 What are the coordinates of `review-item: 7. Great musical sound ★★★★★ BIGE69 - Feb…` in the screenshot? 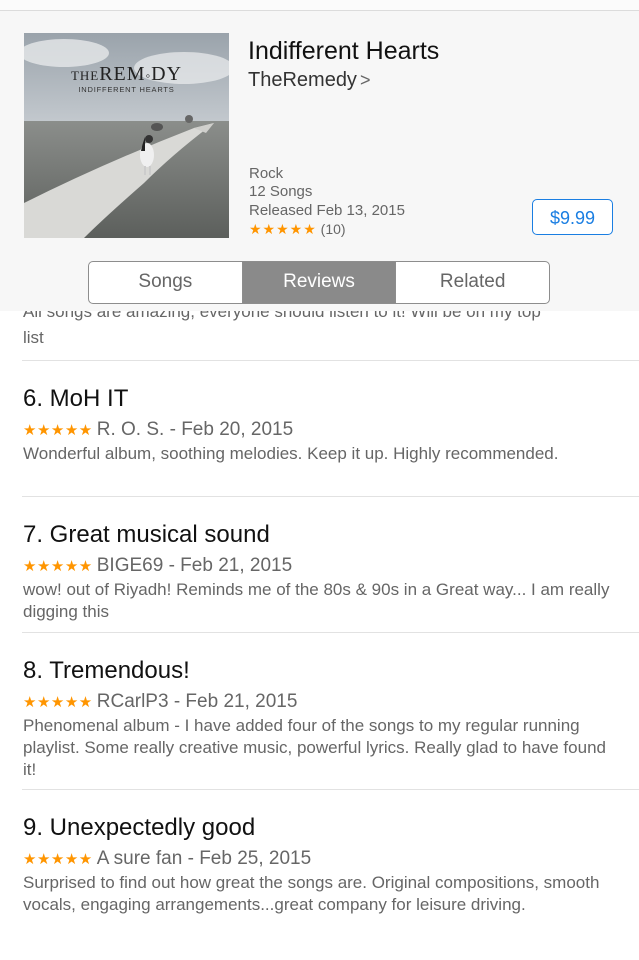 It's located at (323, 572).